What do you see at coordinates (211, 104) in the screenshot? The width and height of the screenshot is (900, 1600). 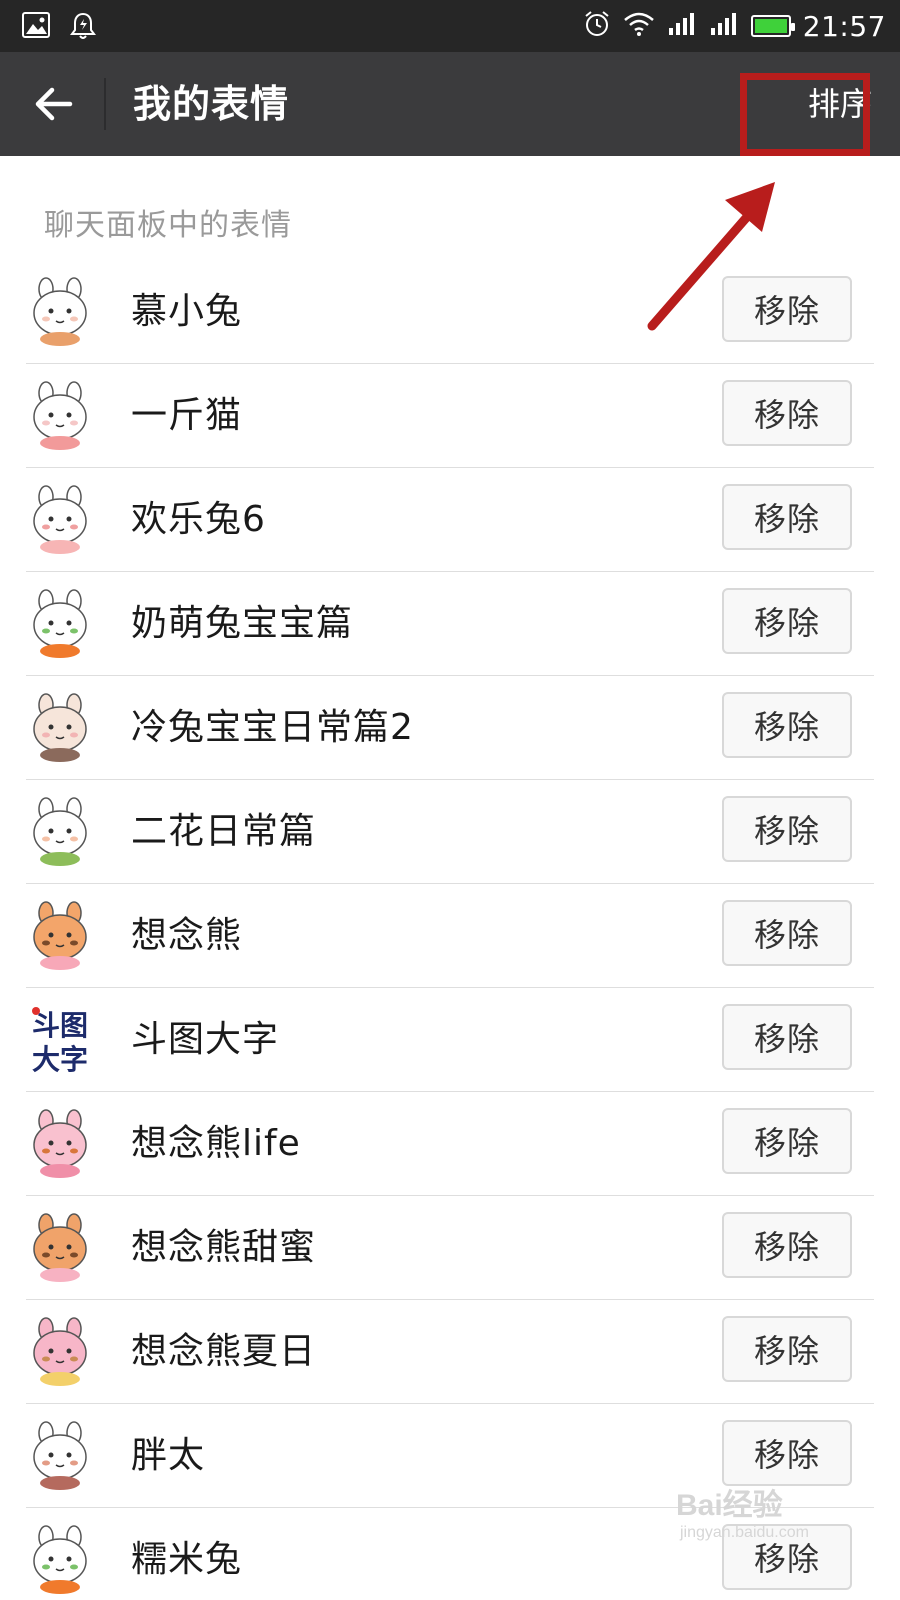 I see `page-title: 我的表情` at bounding box center [211, 104].